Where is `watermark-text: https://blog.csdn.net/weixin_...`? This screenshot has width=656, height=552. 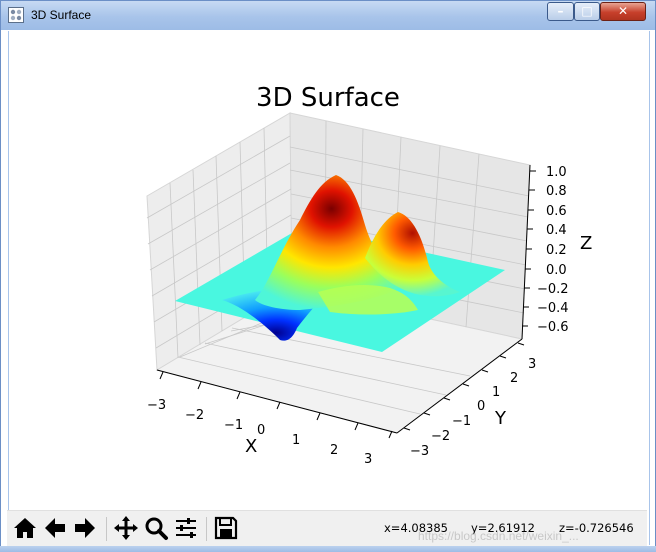
watermark-text: https://blog.csdn.net/weixin_... is located at coordinates (498, 536).